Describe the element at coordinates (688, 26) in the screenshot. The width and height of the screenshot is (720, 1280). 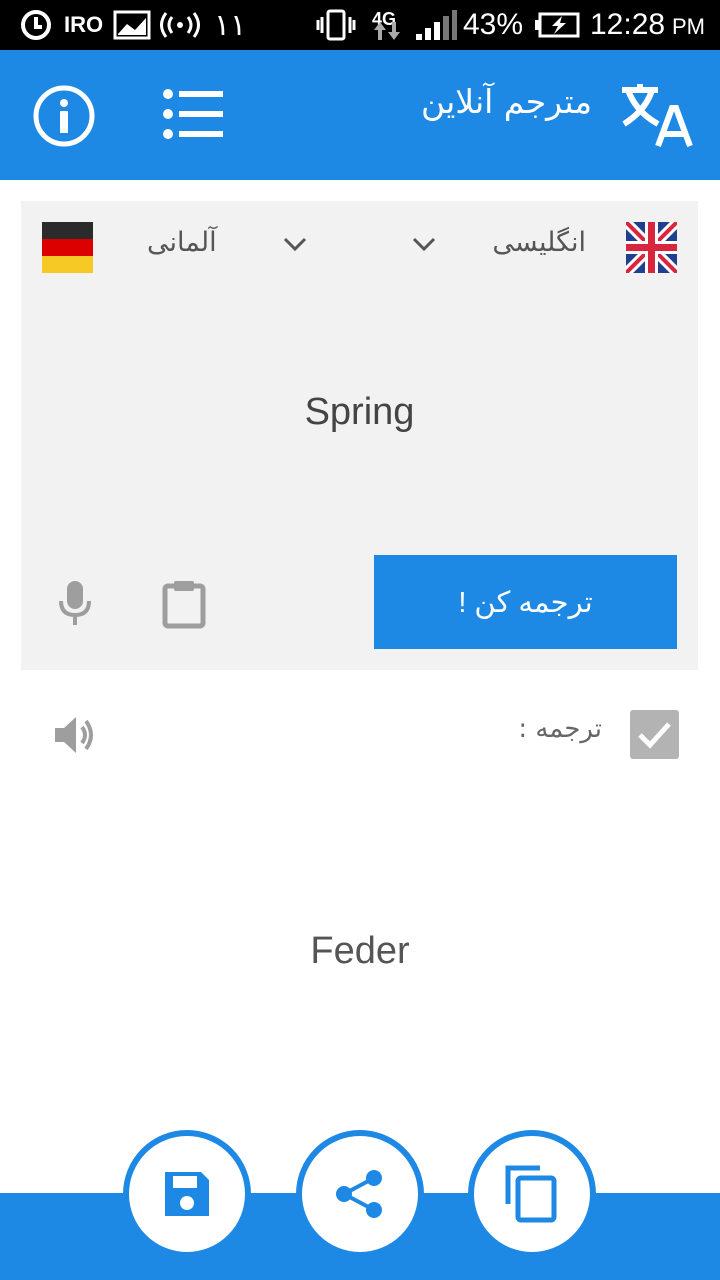
I see `clock-ampm: PM` at that location.